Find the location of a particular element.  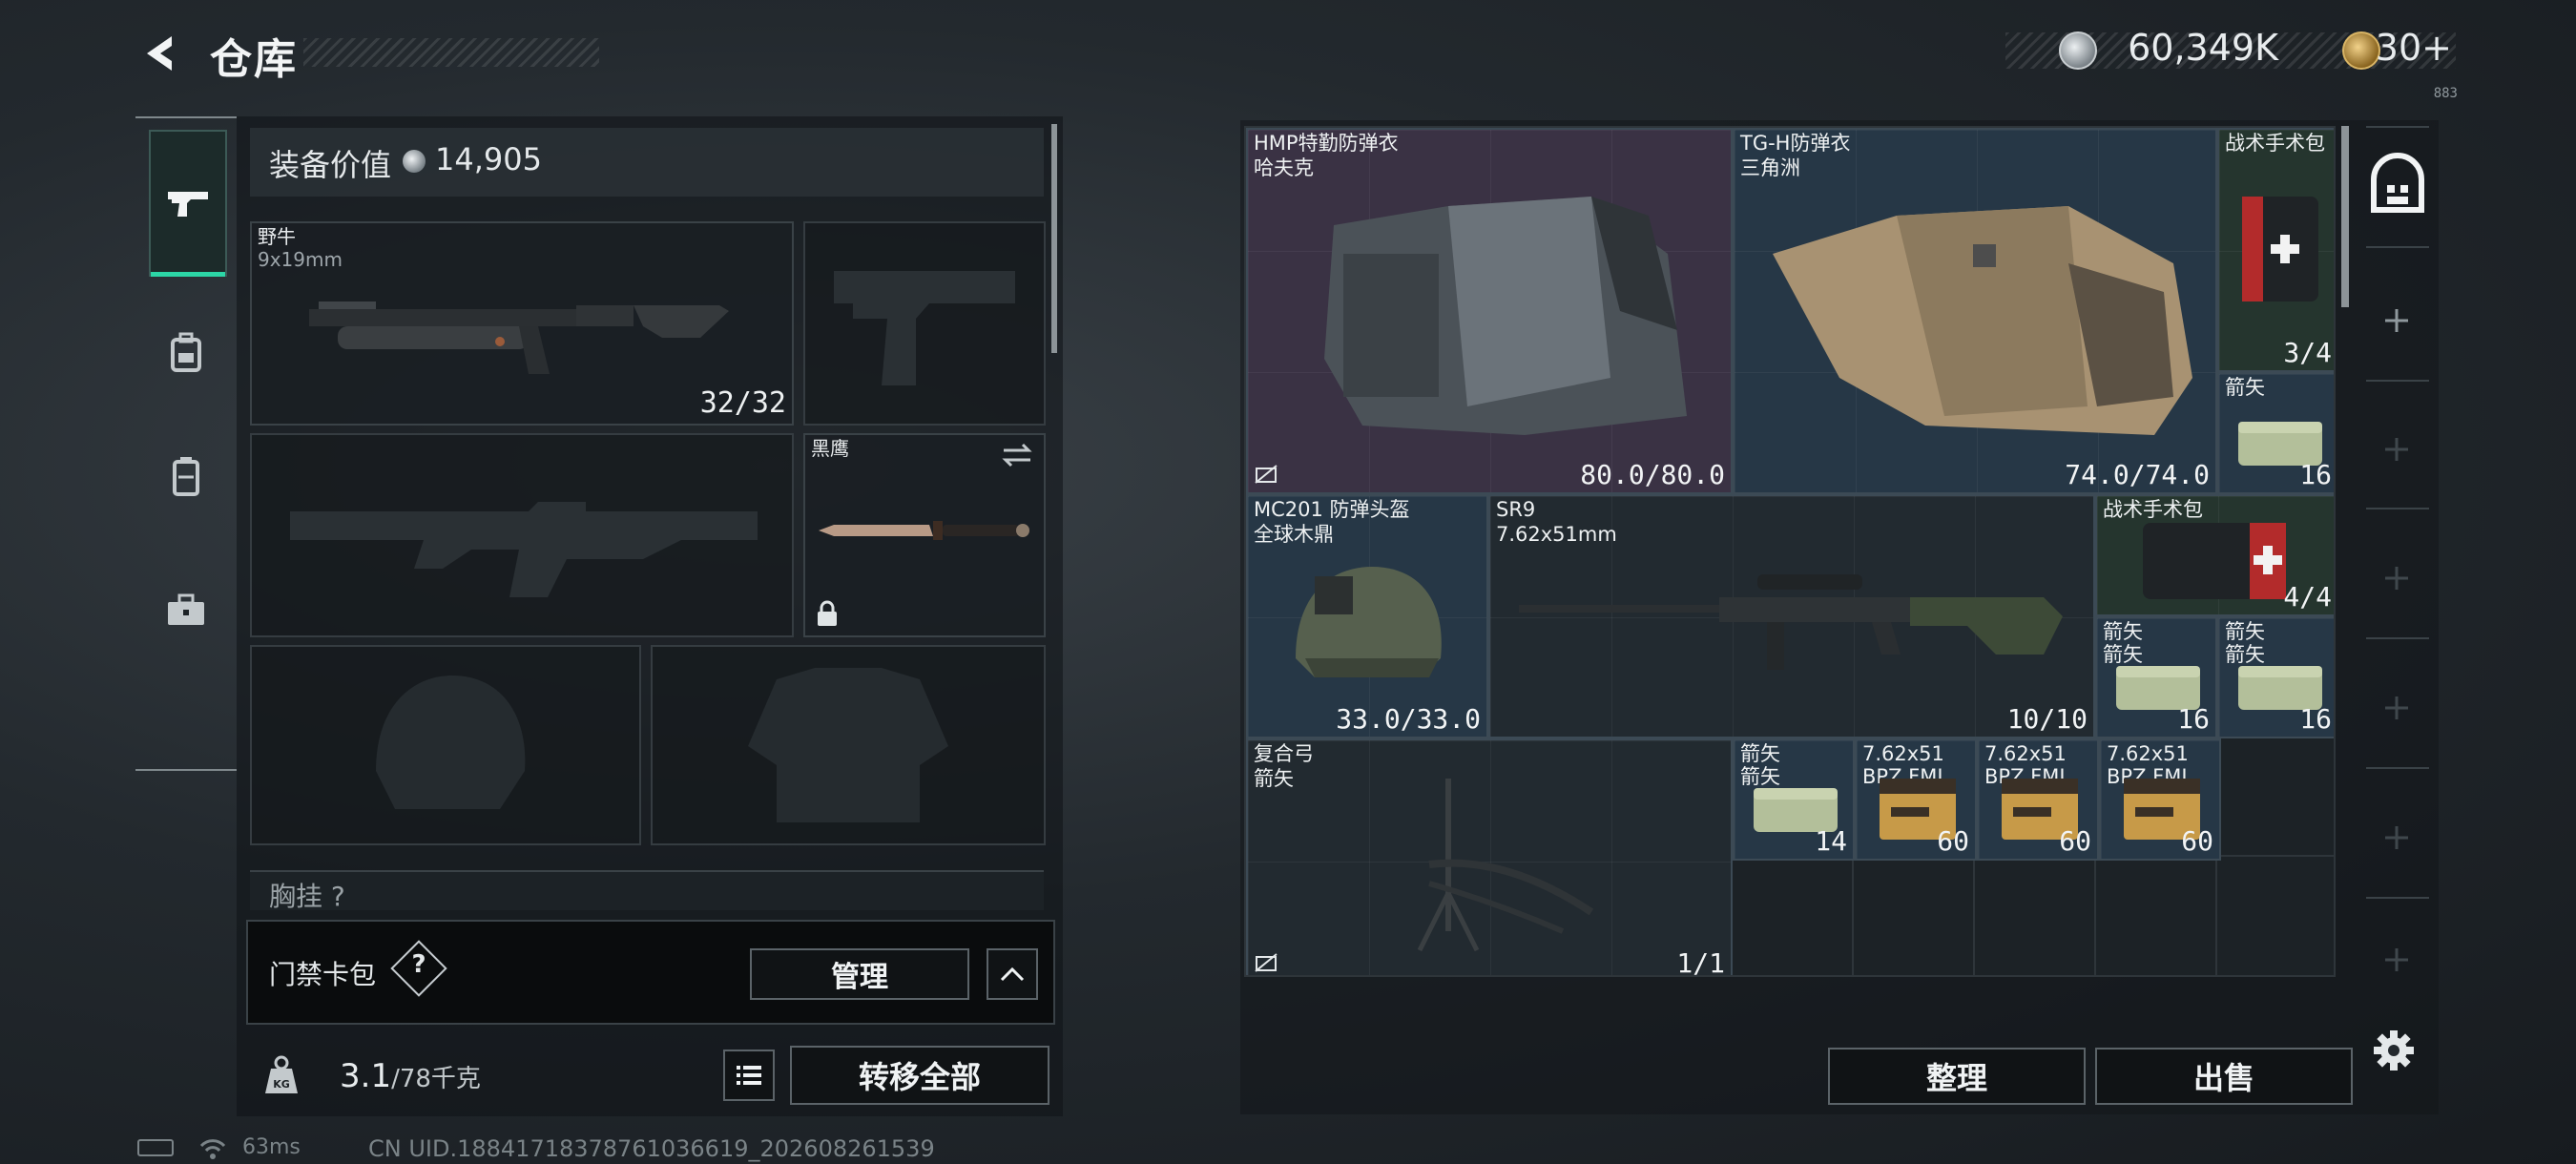

item-durability: 74.0/74.0 is located at coordinates (2137, 475).